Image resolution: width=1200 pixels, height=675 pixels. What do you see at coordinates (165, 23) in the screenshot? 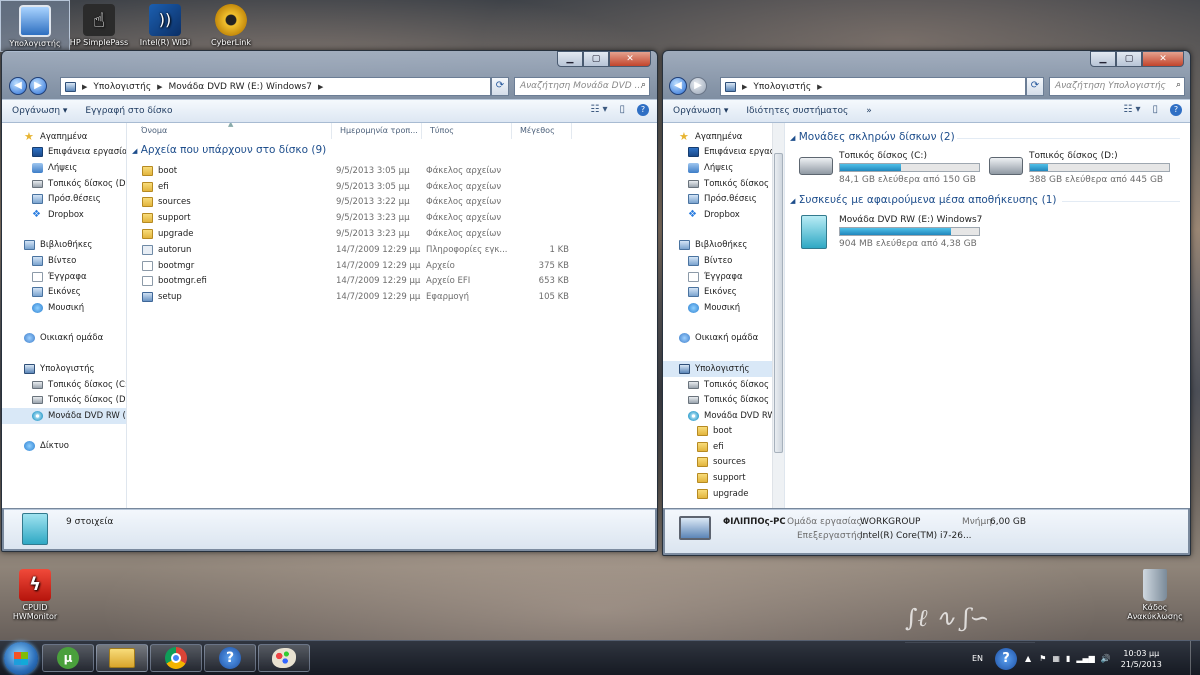
I see `desktop-icon-intel-widi: )) Intel(R) WiDi` at bounding box center [165, 23].